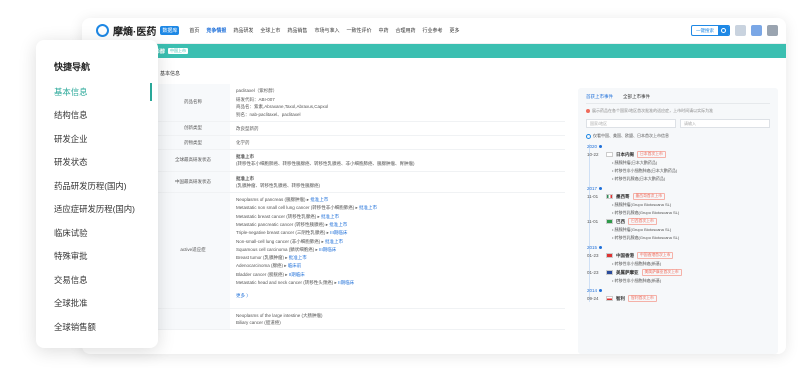 This screenshot has width=798, height=388. Describe the element at coordinates (193, 102) in the screenshot. I see `info-key: 药品名称` at that location.